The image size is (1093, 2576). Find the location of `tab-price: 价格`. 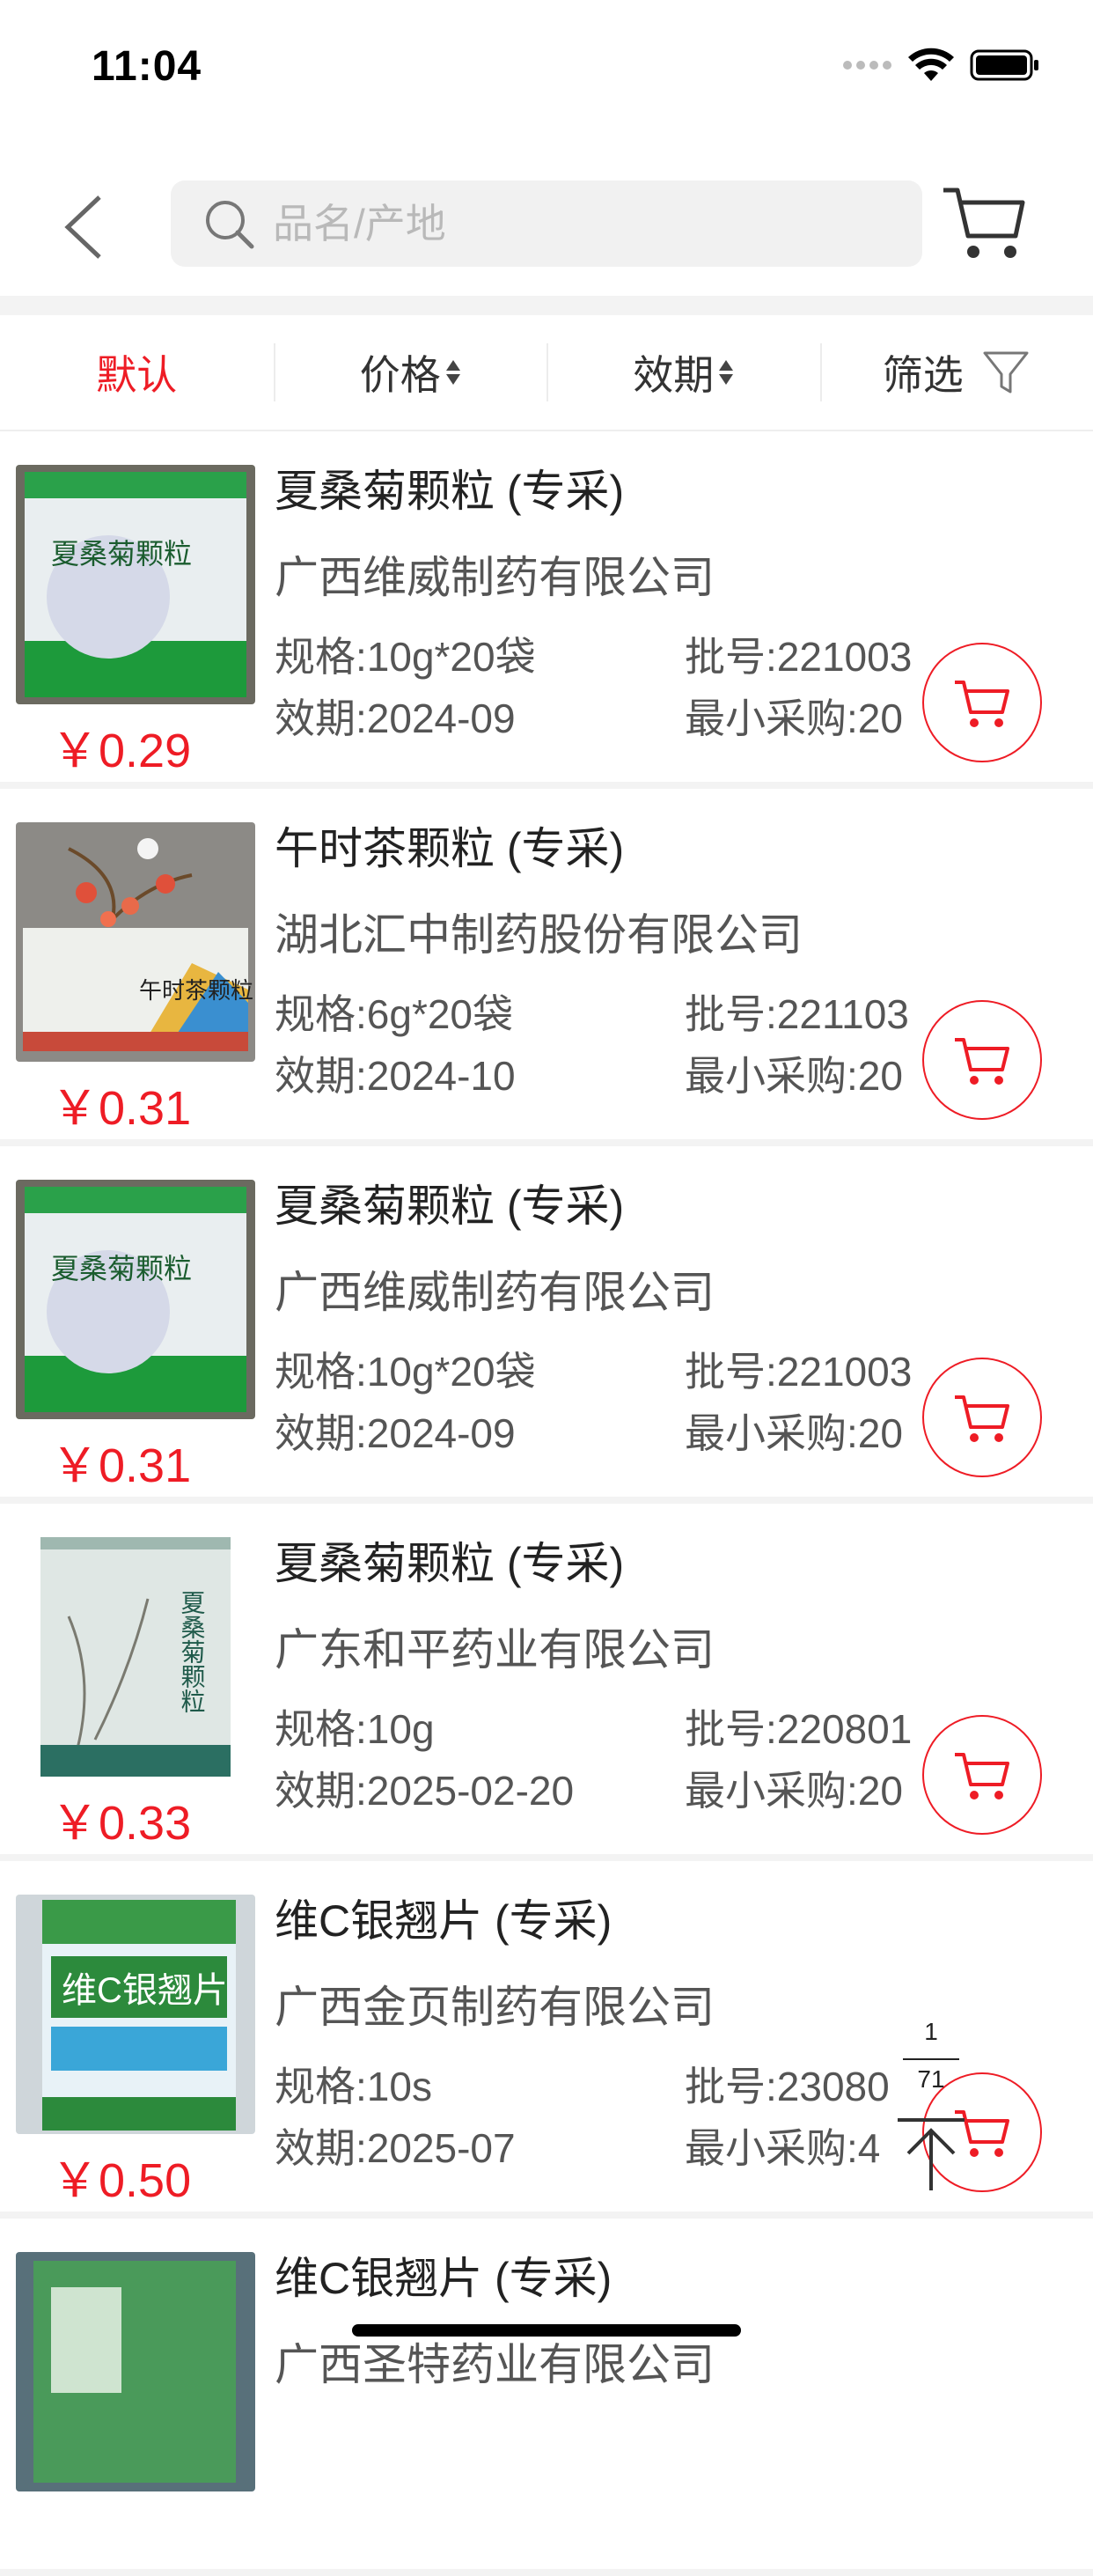

tab-price: 价格 is located at coordinates (410, 372).